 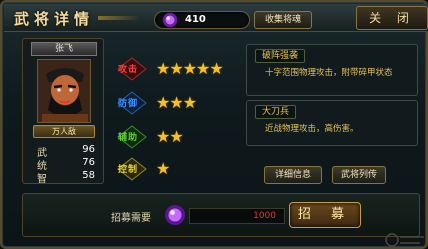 What do you see at coordinates (237, 216) in the screenshot?
I see `recruit-cost-field: 1000` at bounding box center [237, 216].